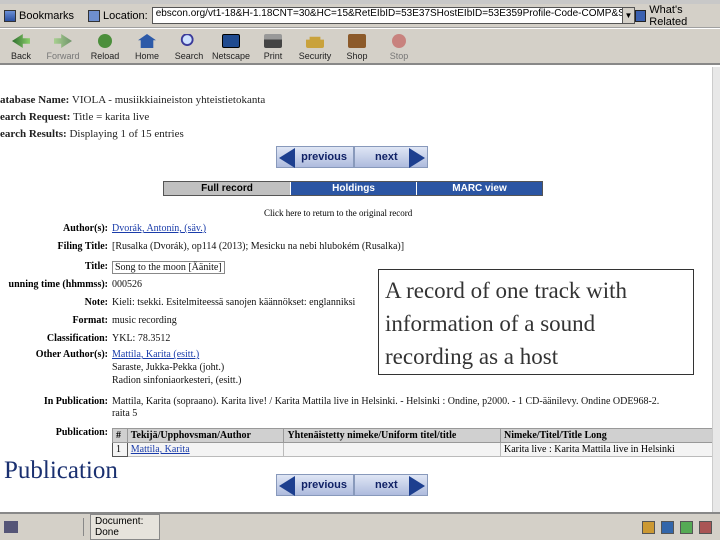  Describe the element at coordinates (146, 56) in the screenshot. I see `home-label: Home` at that location.